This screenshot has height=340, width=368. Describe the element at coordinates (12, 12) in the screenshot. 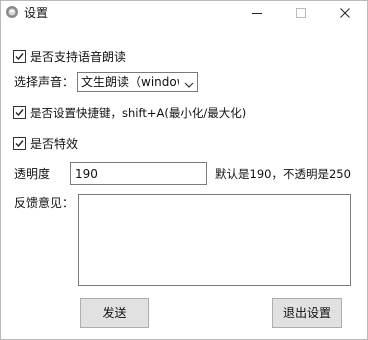

I see `app-gear-icon` at that location.